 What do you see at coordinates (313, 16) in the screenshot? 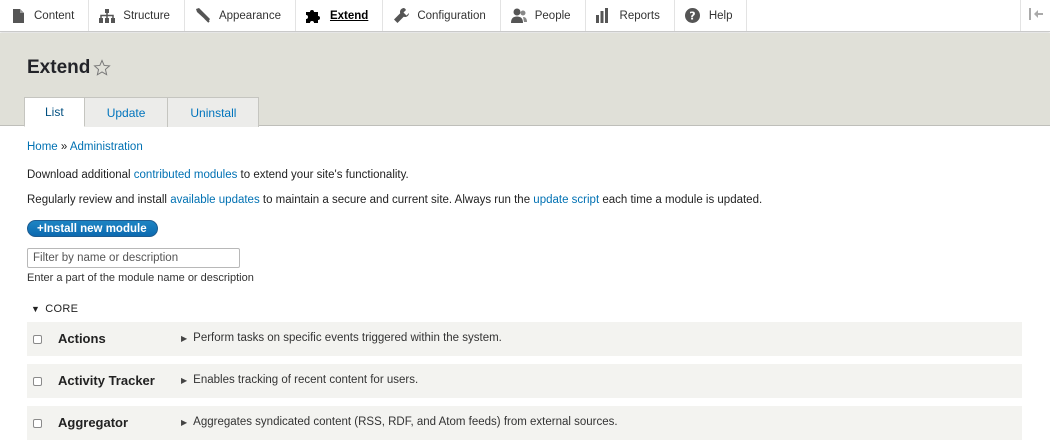
I see `puzzle-icon` at bounding box center [313, 16].